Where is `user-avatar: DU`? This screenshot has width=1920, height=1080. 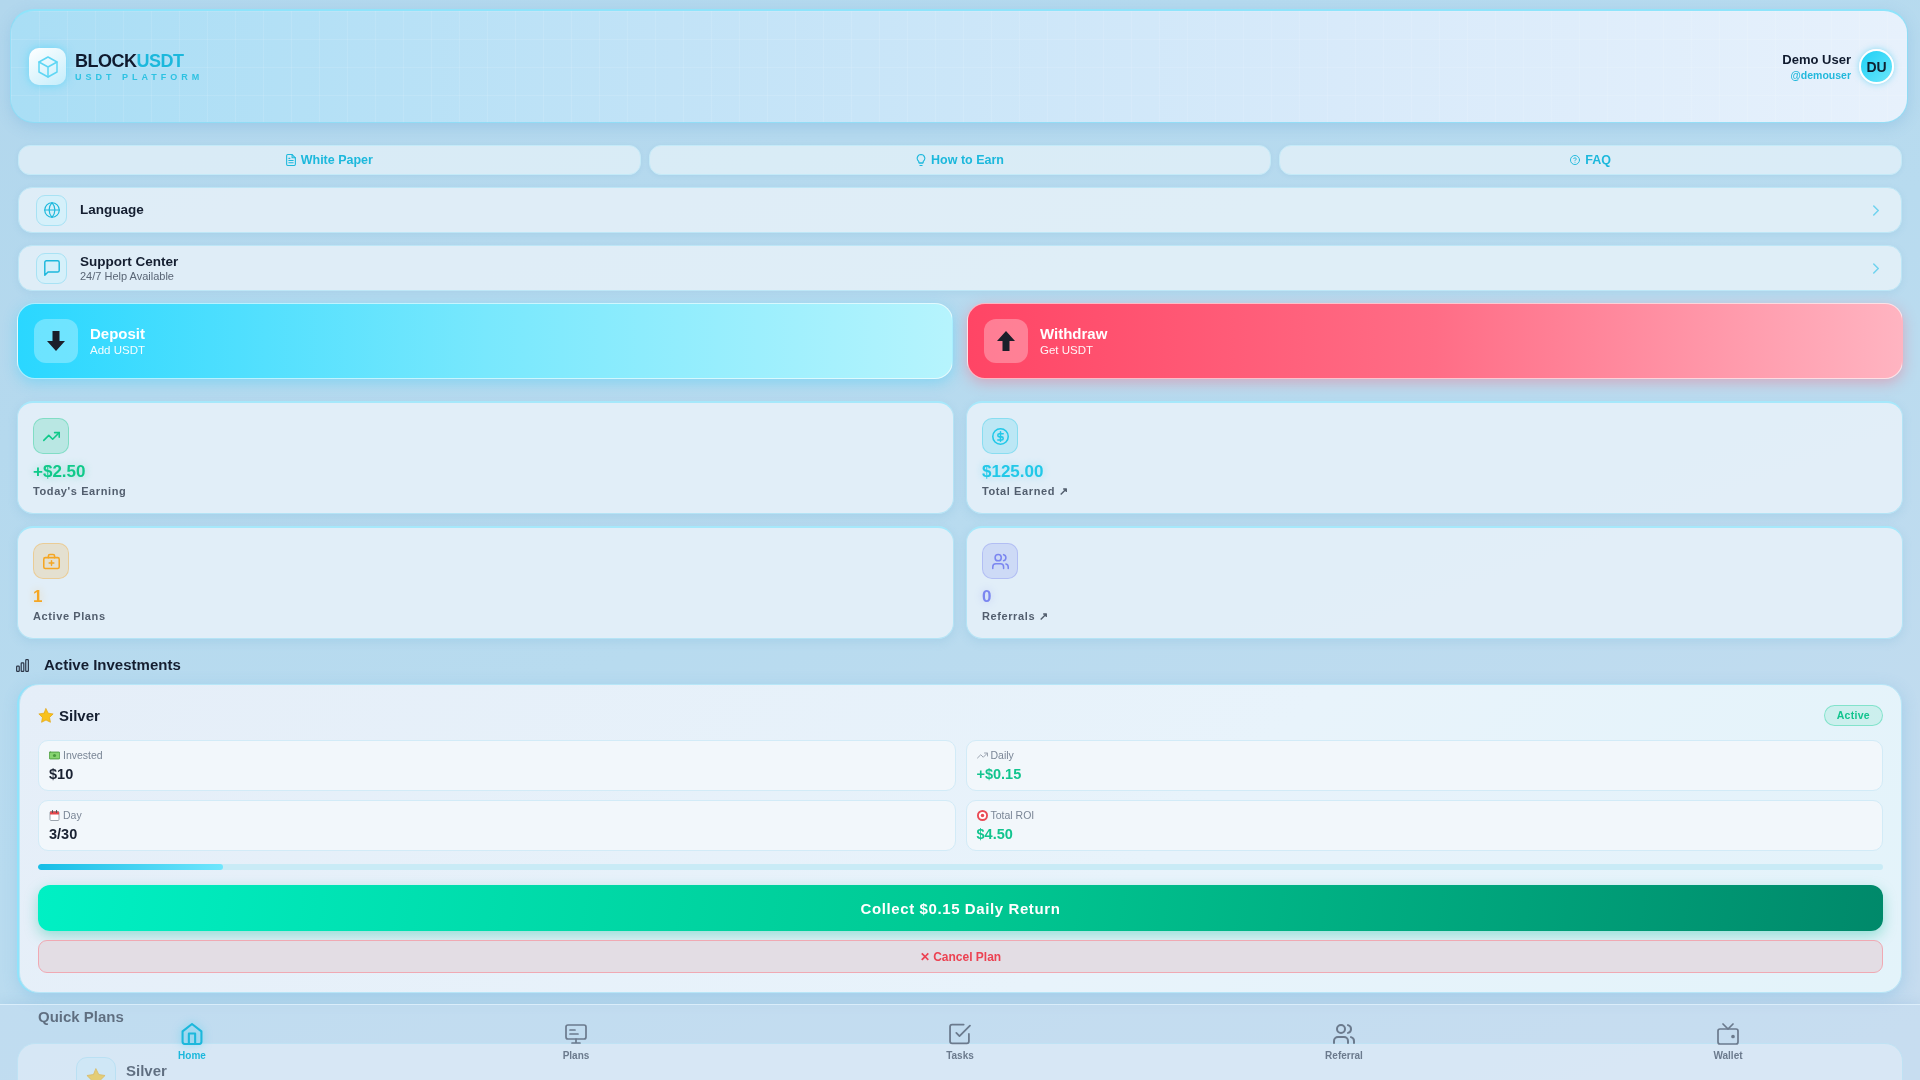 user-avatar: DU is located at coordinates (1876, 66).